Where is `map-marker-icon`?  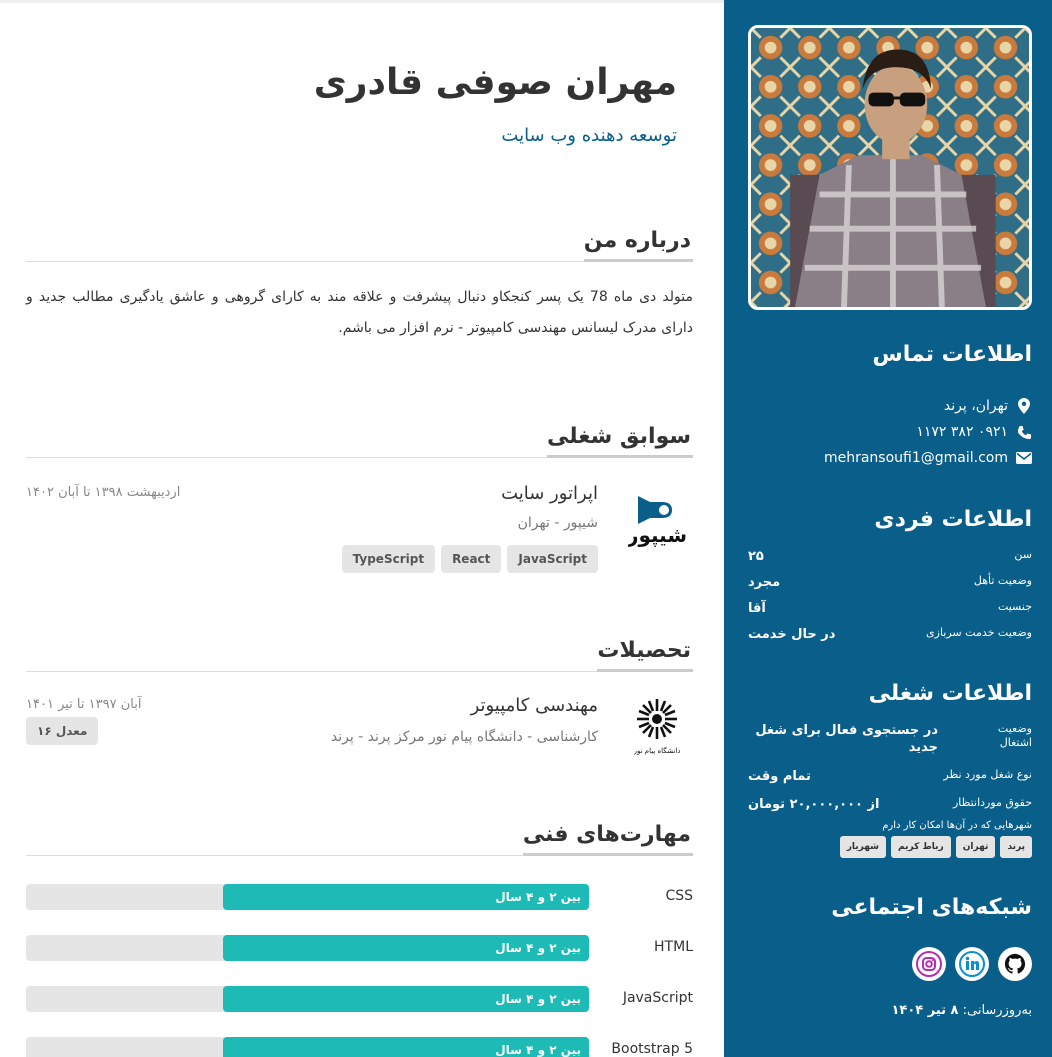 map-marker-icon is located at coordinates (1024, 406).